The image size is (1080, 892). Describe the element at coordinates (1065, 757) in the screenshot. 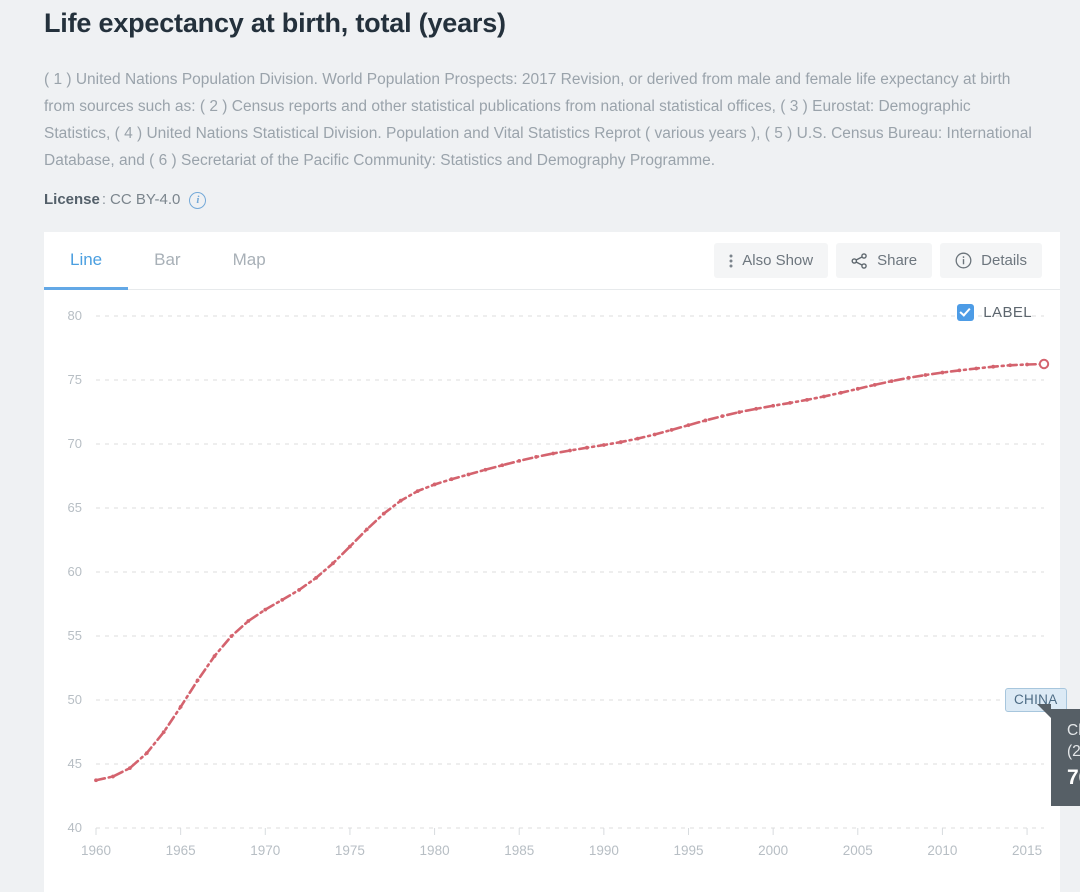

I see `data-point-tooltip: China (2016) 76.25` at that location.